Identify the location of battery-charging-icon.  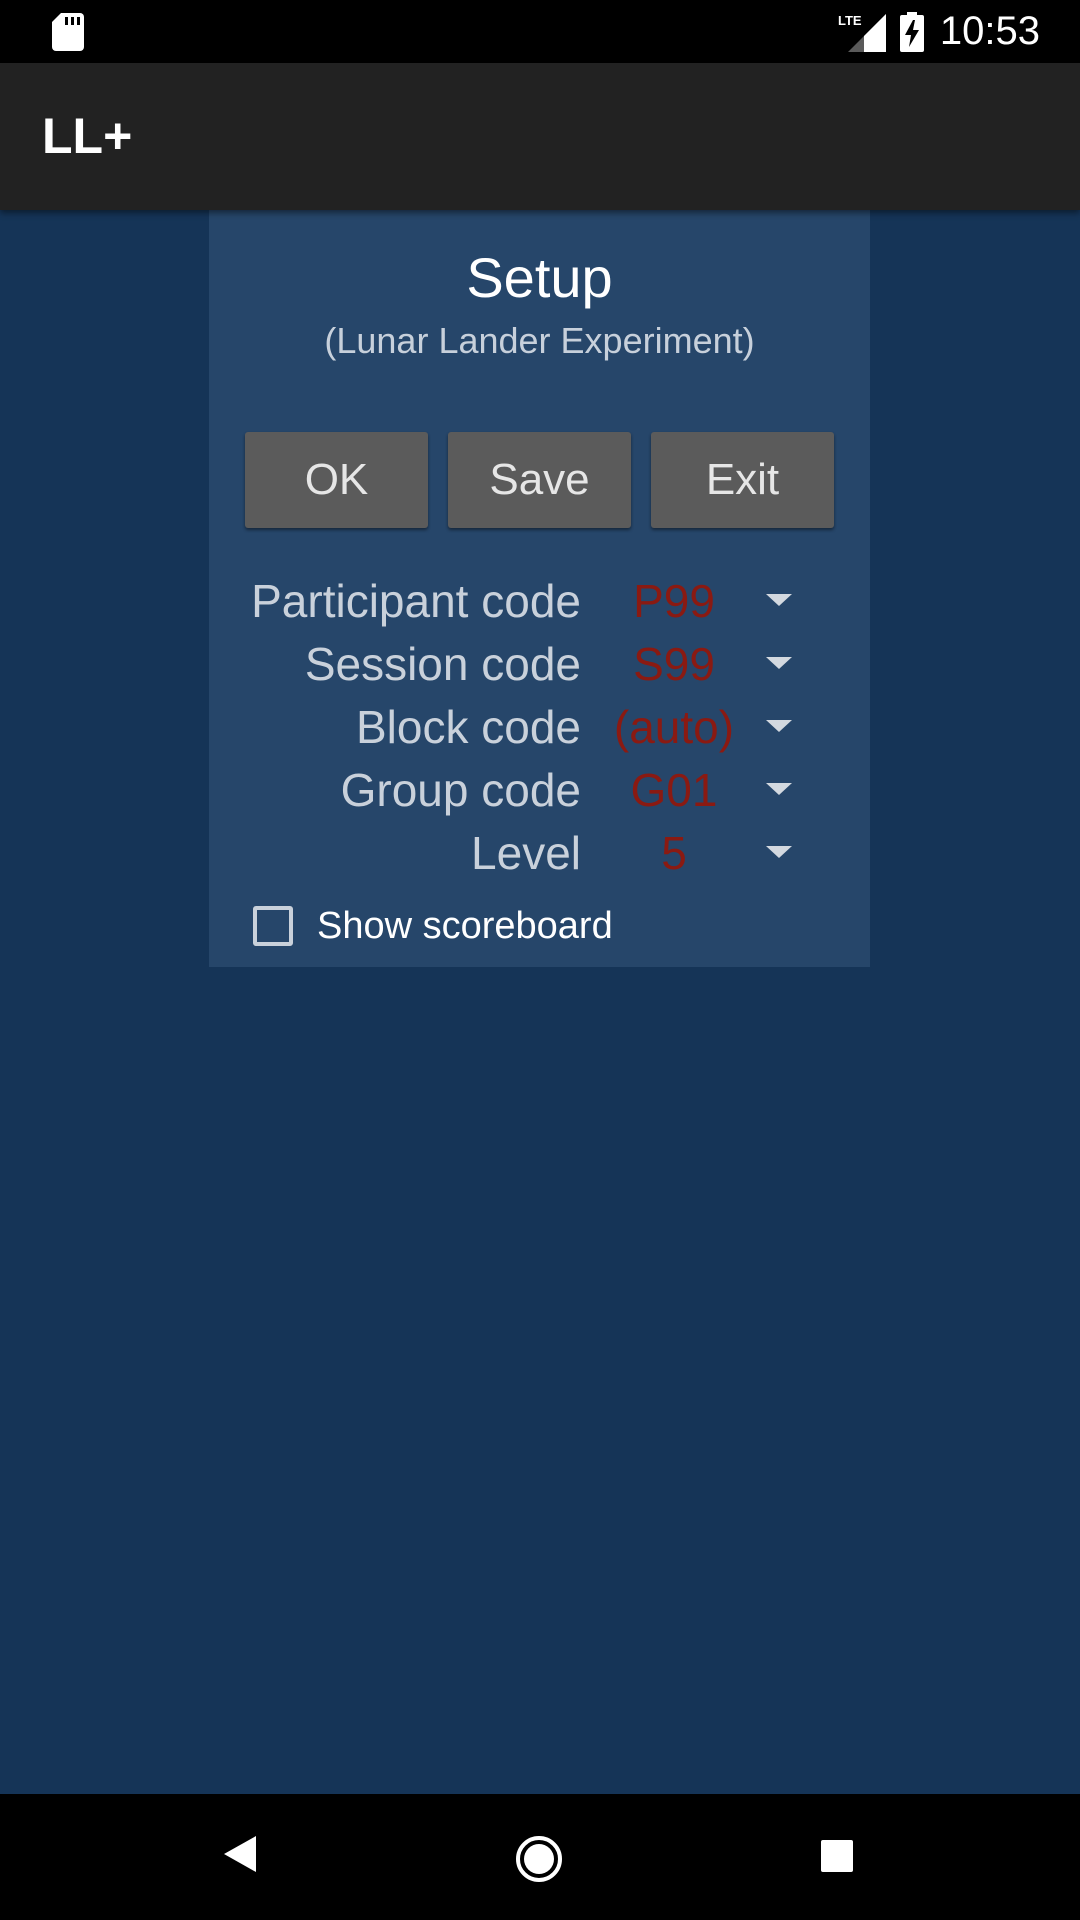
(911, 31).